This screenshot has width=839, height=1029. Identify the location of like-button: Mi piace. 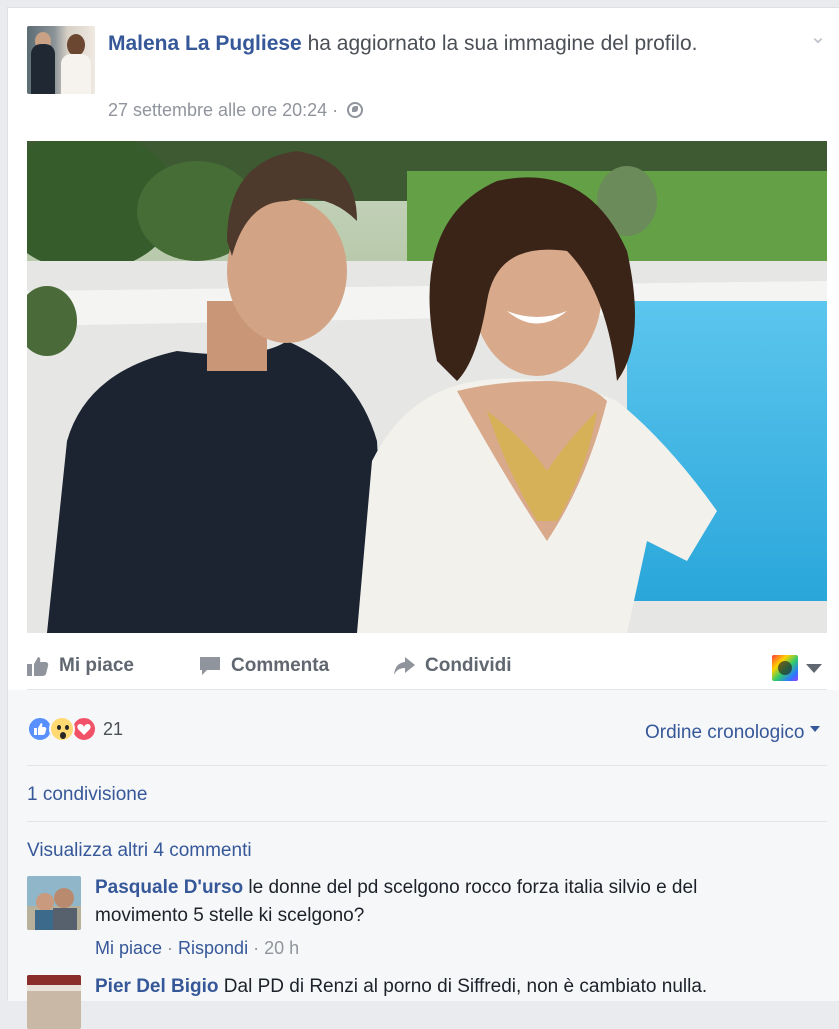
(80, 666).